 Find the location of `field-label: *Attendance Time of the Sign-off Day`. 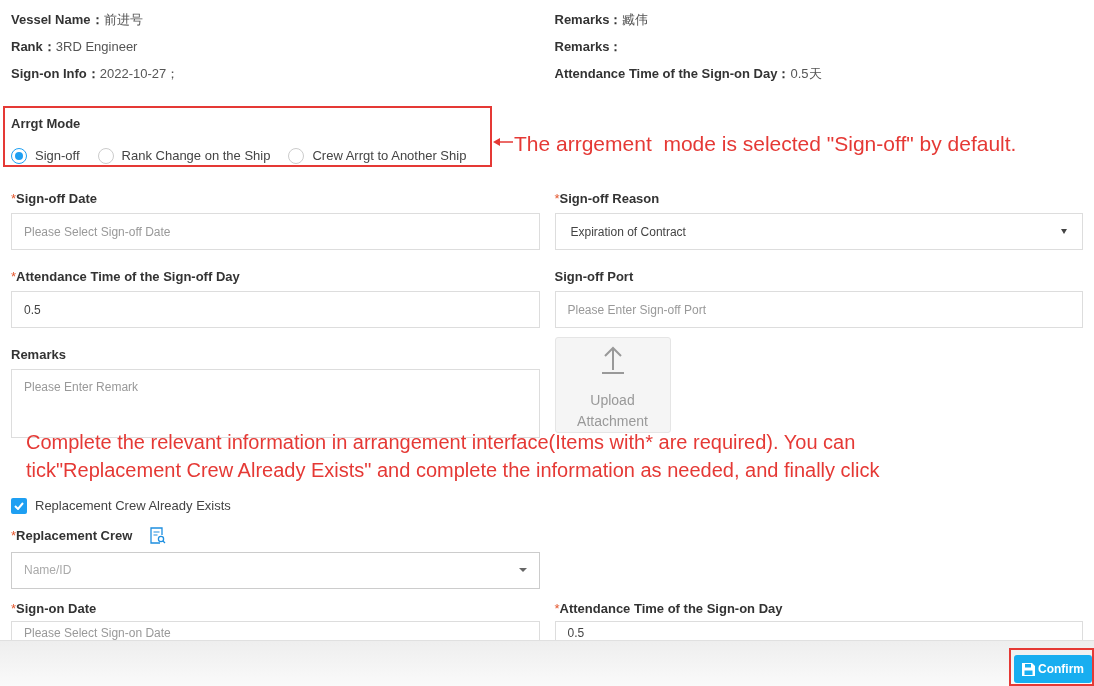

field-label: *Attendance Time of the Sign-off Day is located at coordinates (126, 277).